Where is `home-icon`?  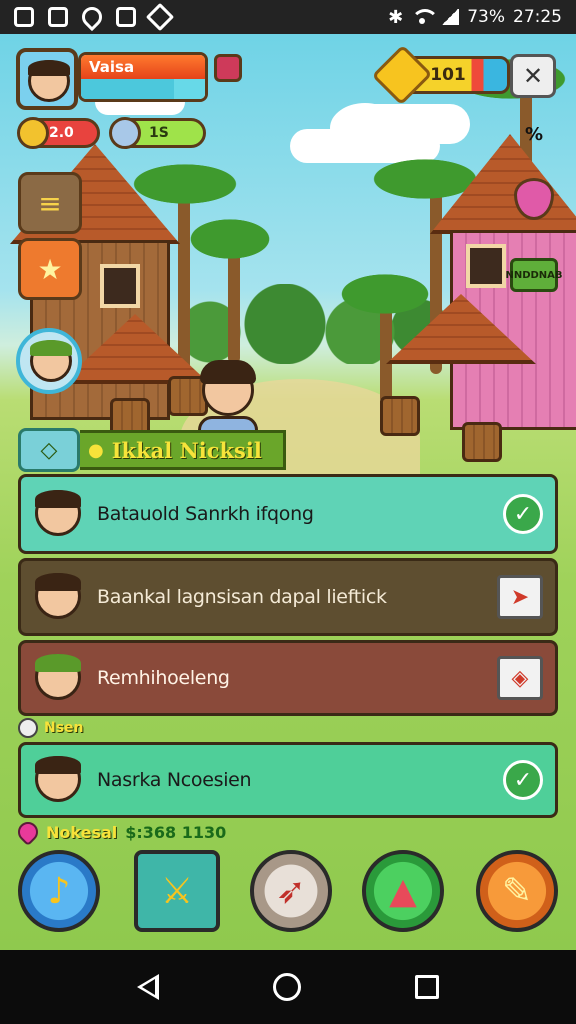 home-icon is located at coordinates (287, 987).